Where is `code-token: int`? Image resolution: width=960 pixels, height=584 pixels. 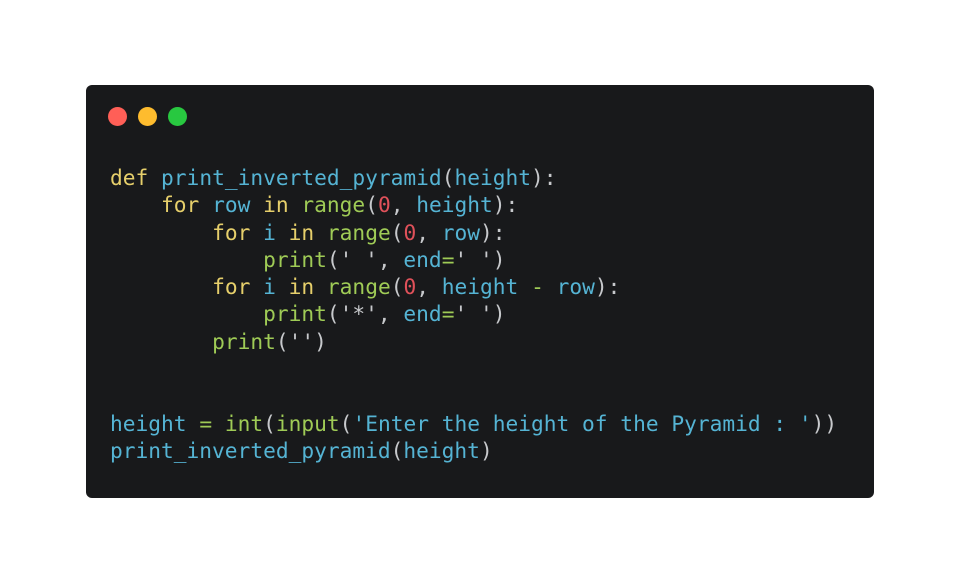
code-token: int is located at coordinates (244, 423).